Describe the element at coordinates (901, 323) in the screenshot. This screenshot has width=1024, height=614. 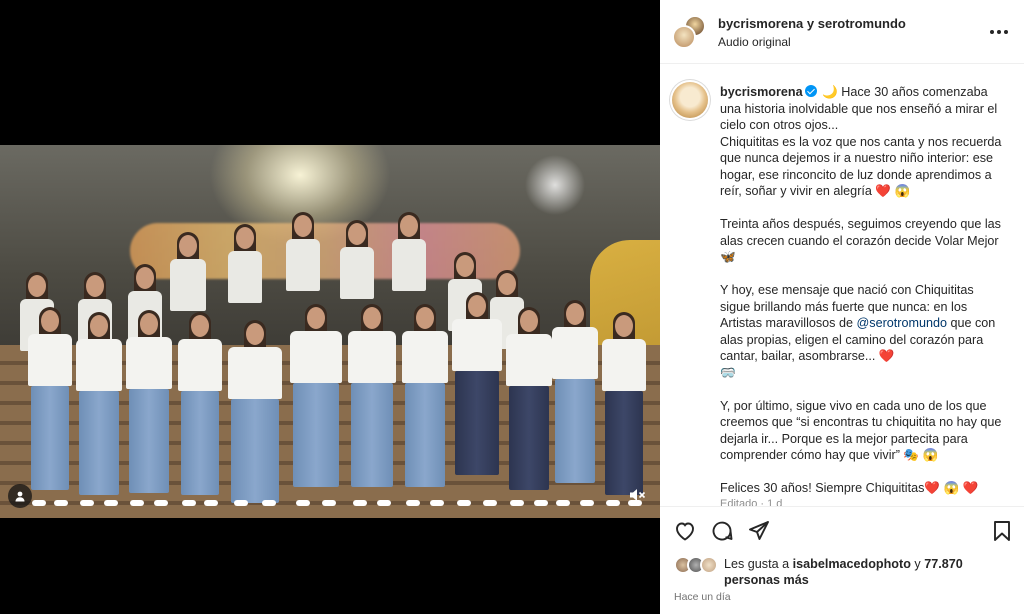
I see `mention-link: @serotromundo` at that location.